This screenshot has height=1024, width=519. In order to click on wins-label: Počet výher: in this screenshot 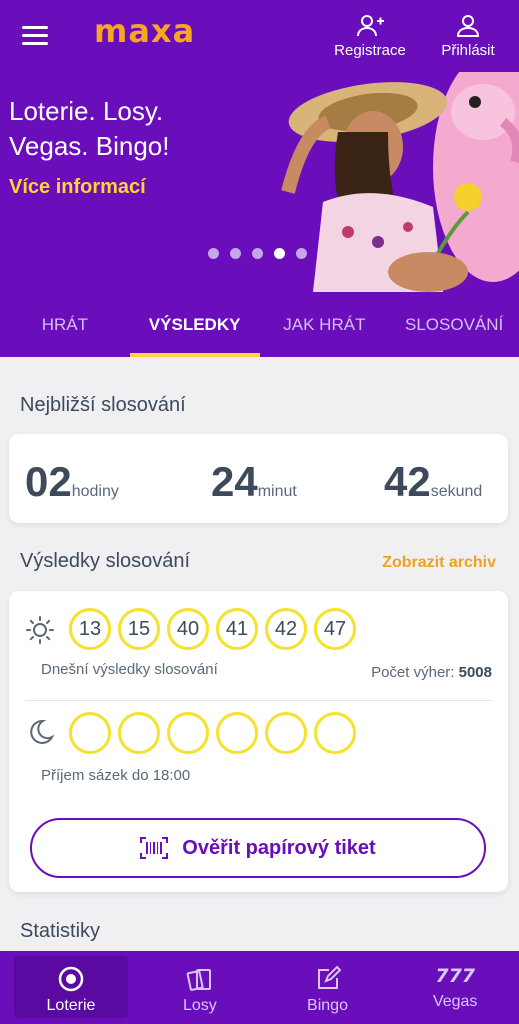, I will do `click(413, 672)`.